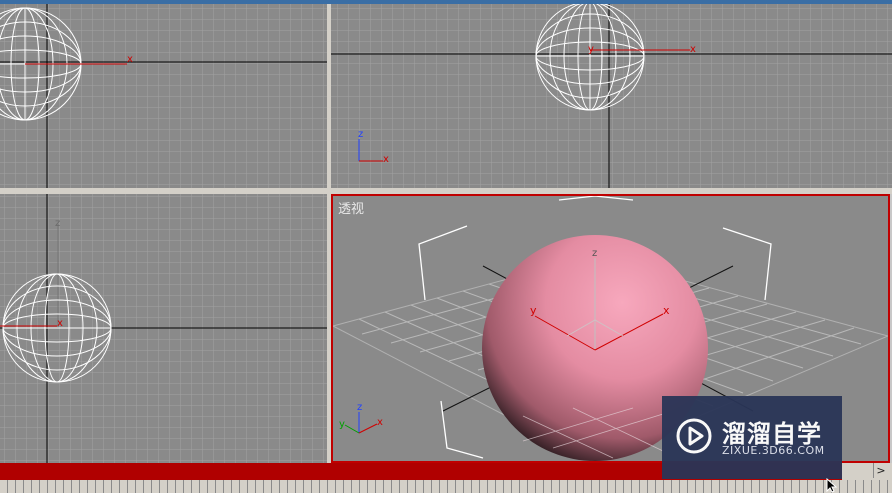 This screenshot has height=493, width=892. Describe the element at coordinates (880, 470) in the screenshot. I see `next-frame-button: >` at that location.